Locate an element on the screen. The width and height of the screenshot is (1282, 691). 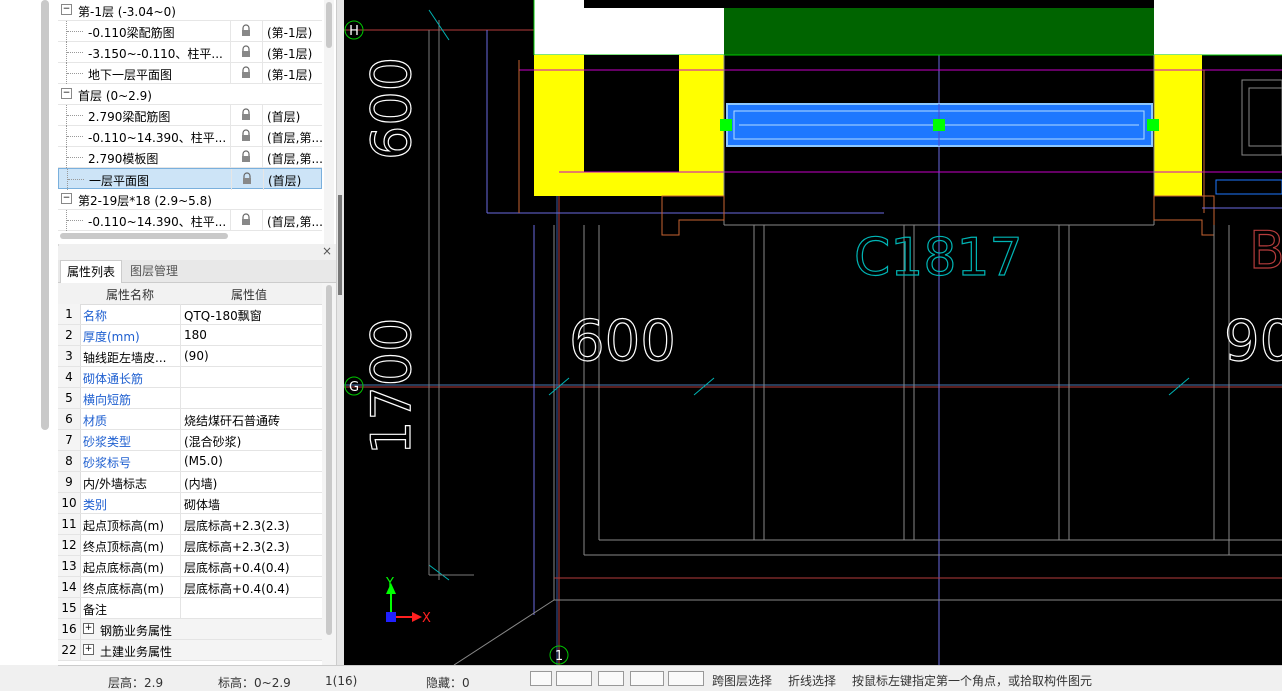
status-page: 1(16) is located at coordinates (341, 681).